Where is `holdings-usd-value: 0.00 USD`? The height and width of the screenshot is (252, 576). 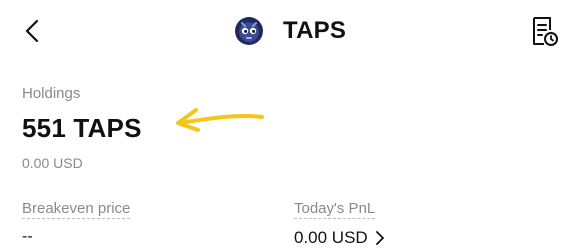
holdings-usd-value: 0.00 USD is located at coordinates (52, 163).